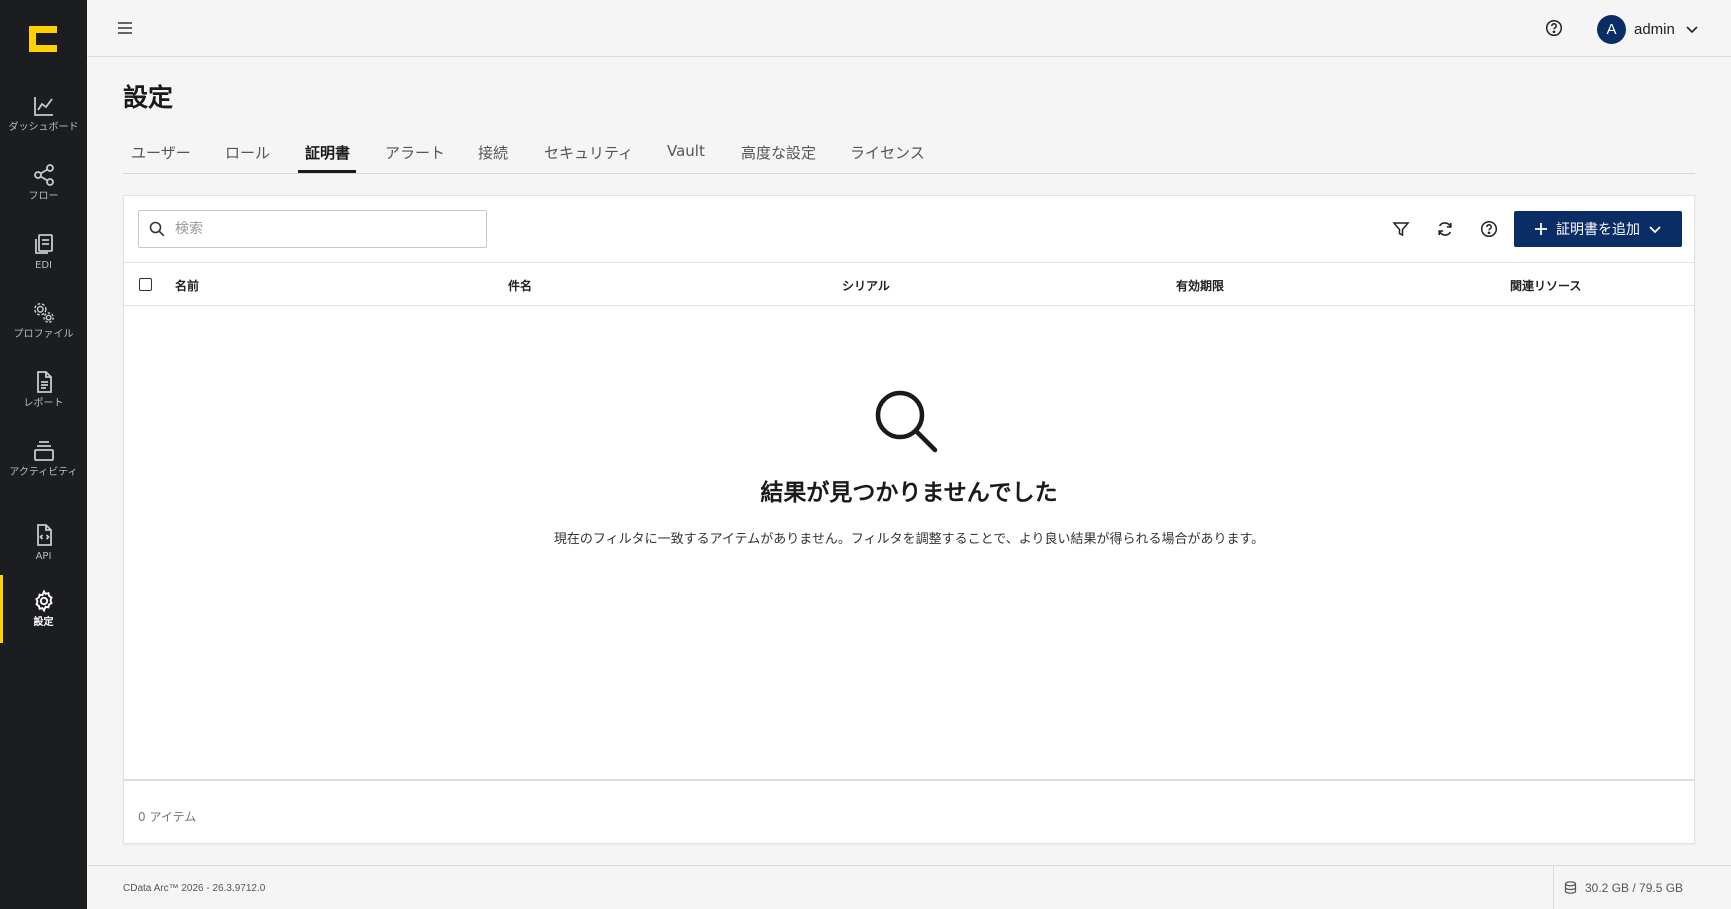 Image resolution: width=1731 pixels, height=909 pixels. I want to click on activity-icon, so click(44, 451).